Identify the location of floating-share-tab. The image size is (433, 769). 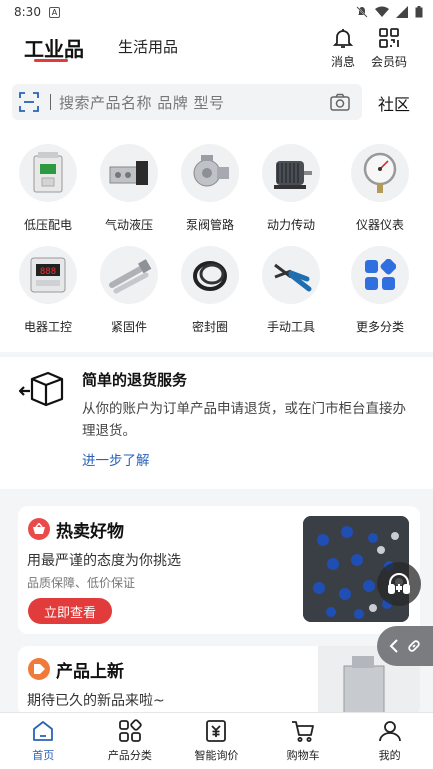
(405, 646).